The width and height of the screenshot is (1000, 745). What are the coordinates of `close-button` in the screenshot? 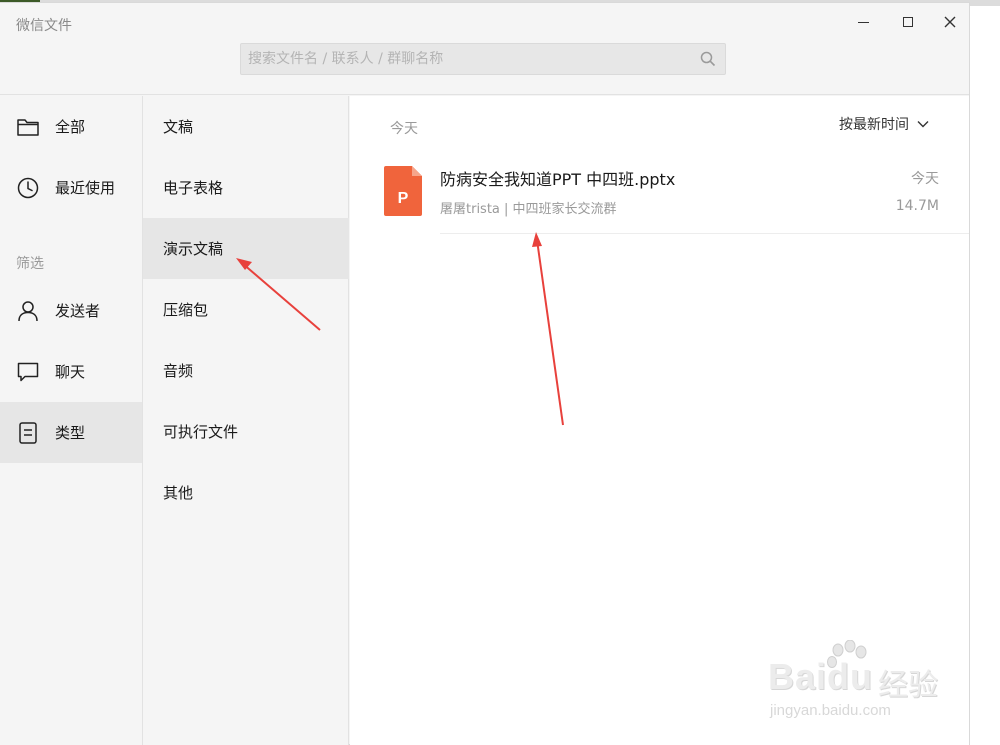 It's located at (950, 22).